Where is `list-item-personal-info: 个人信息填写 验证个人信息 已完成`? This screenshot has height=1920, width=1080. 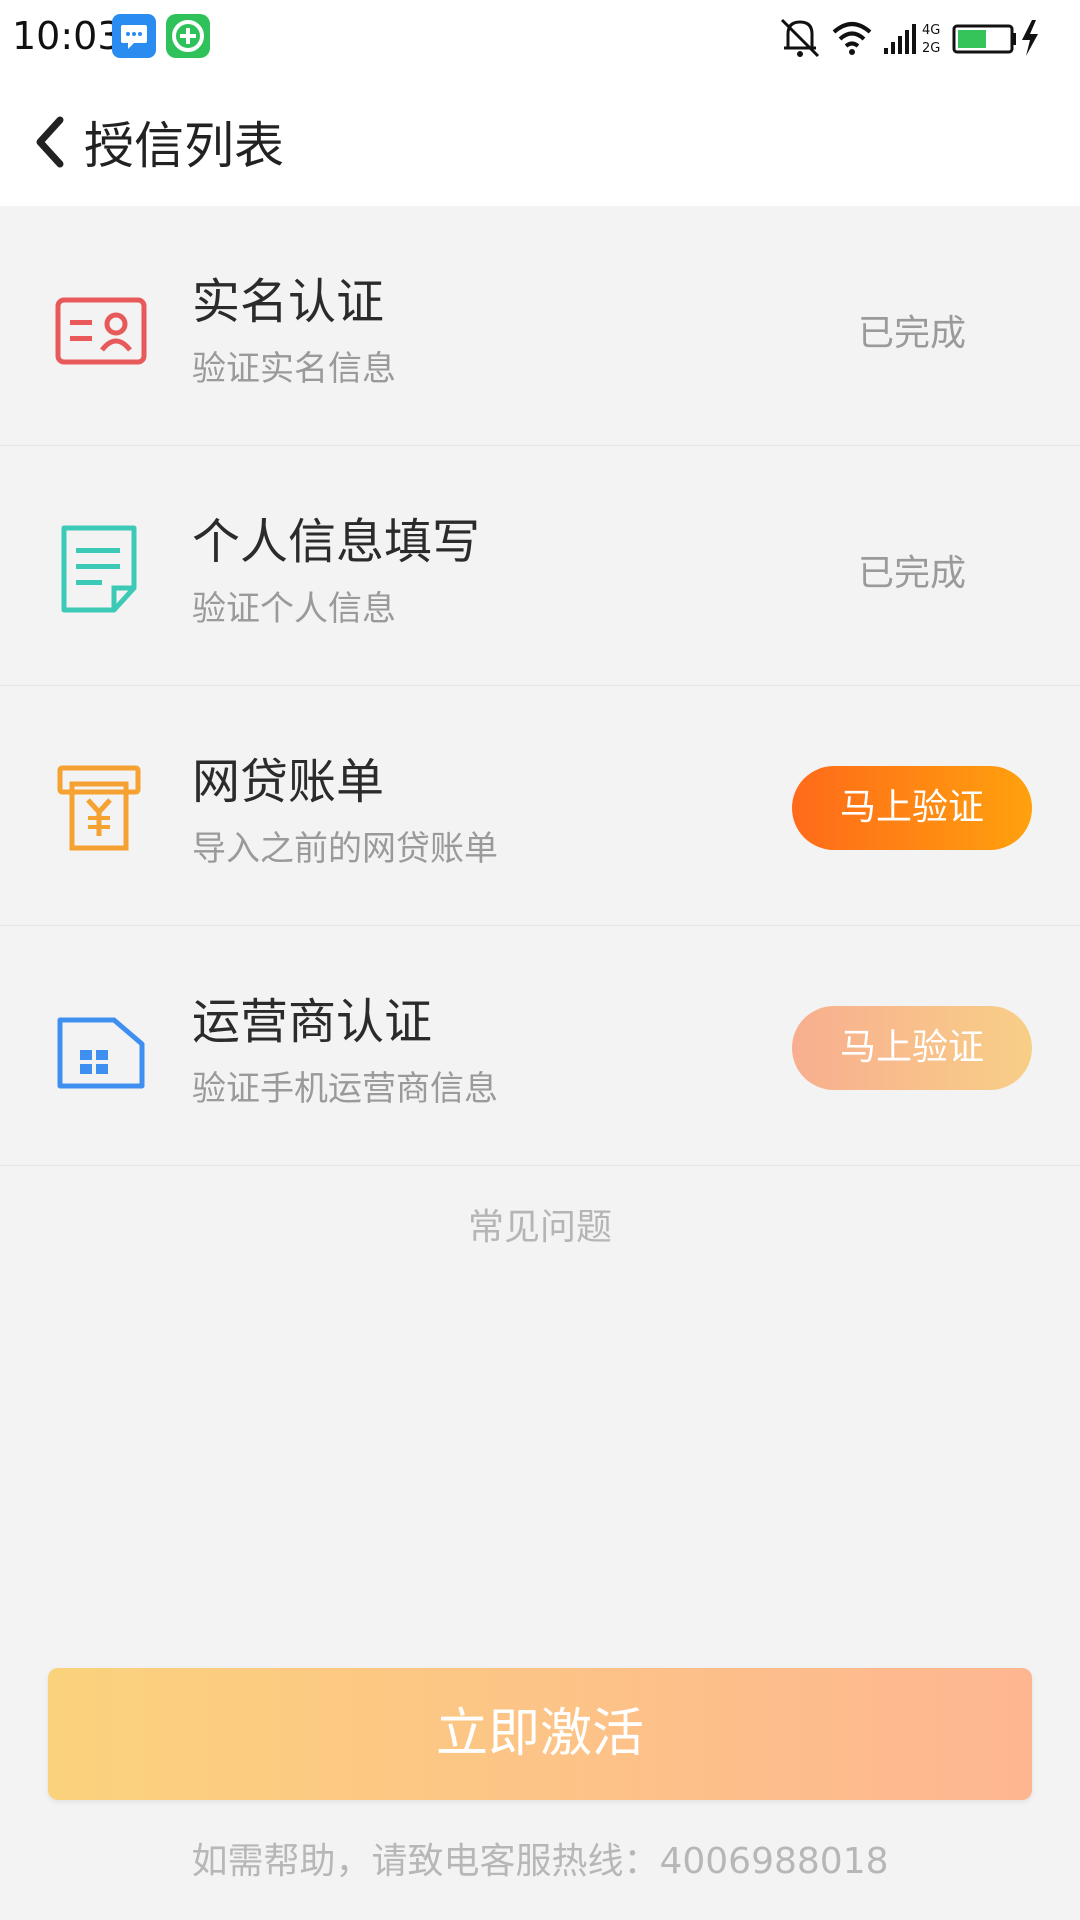
list-item-personal-info: 个人信息填写 验证个人信息 已完成 is located at coordinates (540, 566).